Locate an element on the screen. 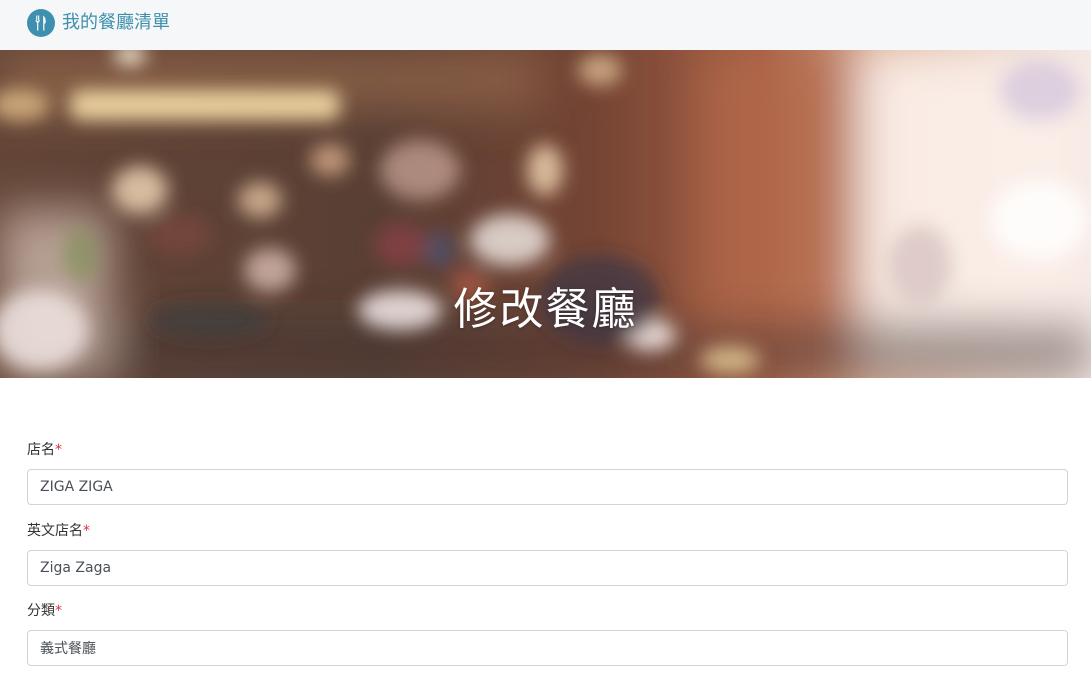 The height and width of the screenshot is (682, 1091). category-label: 分類* is located at coordinates (547, 614).